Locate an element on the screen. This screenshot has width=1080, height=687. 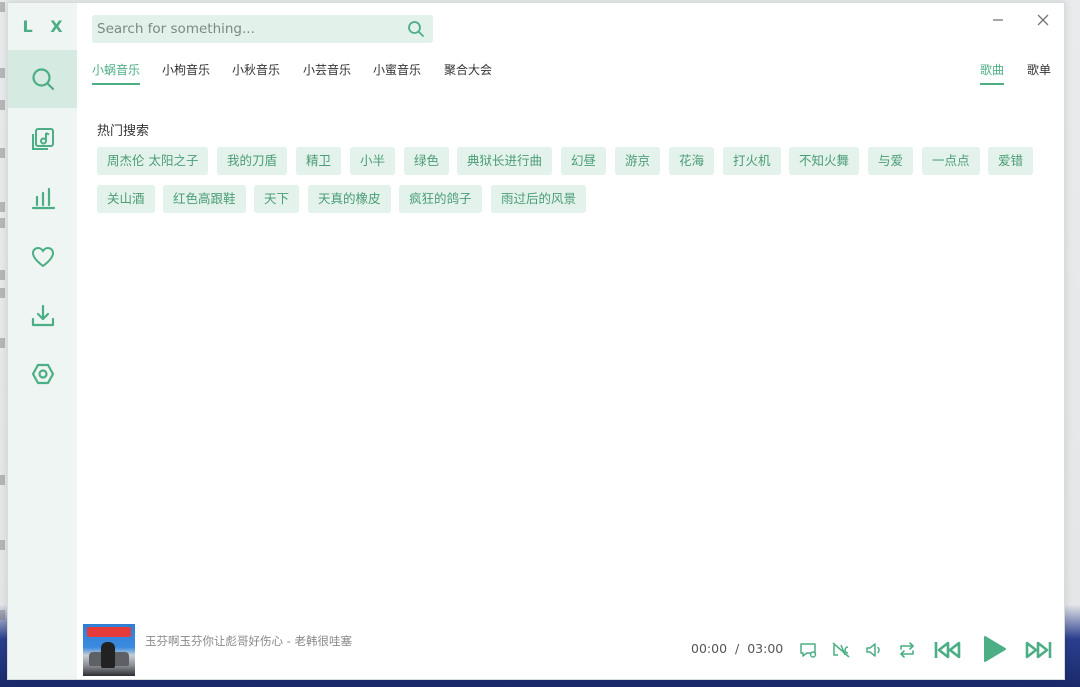
nav-settings is located at coordinates (42, 374).